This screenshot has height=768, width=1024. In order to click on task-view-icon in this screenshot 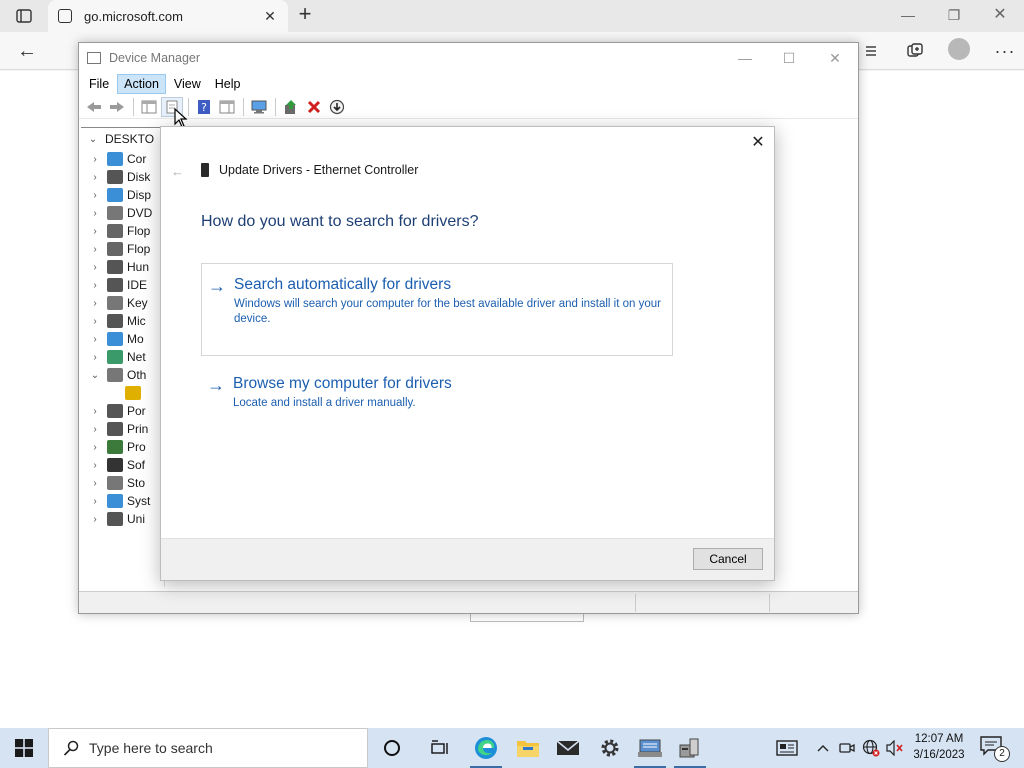, I will do `click(440, 748)`.